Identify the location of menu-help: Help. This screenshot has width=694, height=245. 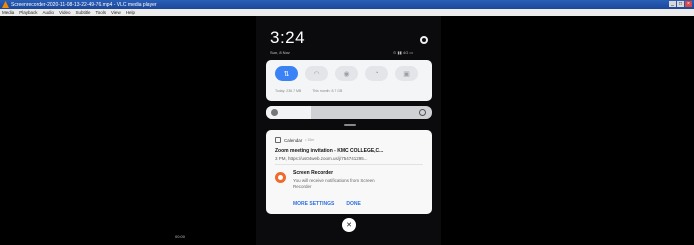
(130, 12).